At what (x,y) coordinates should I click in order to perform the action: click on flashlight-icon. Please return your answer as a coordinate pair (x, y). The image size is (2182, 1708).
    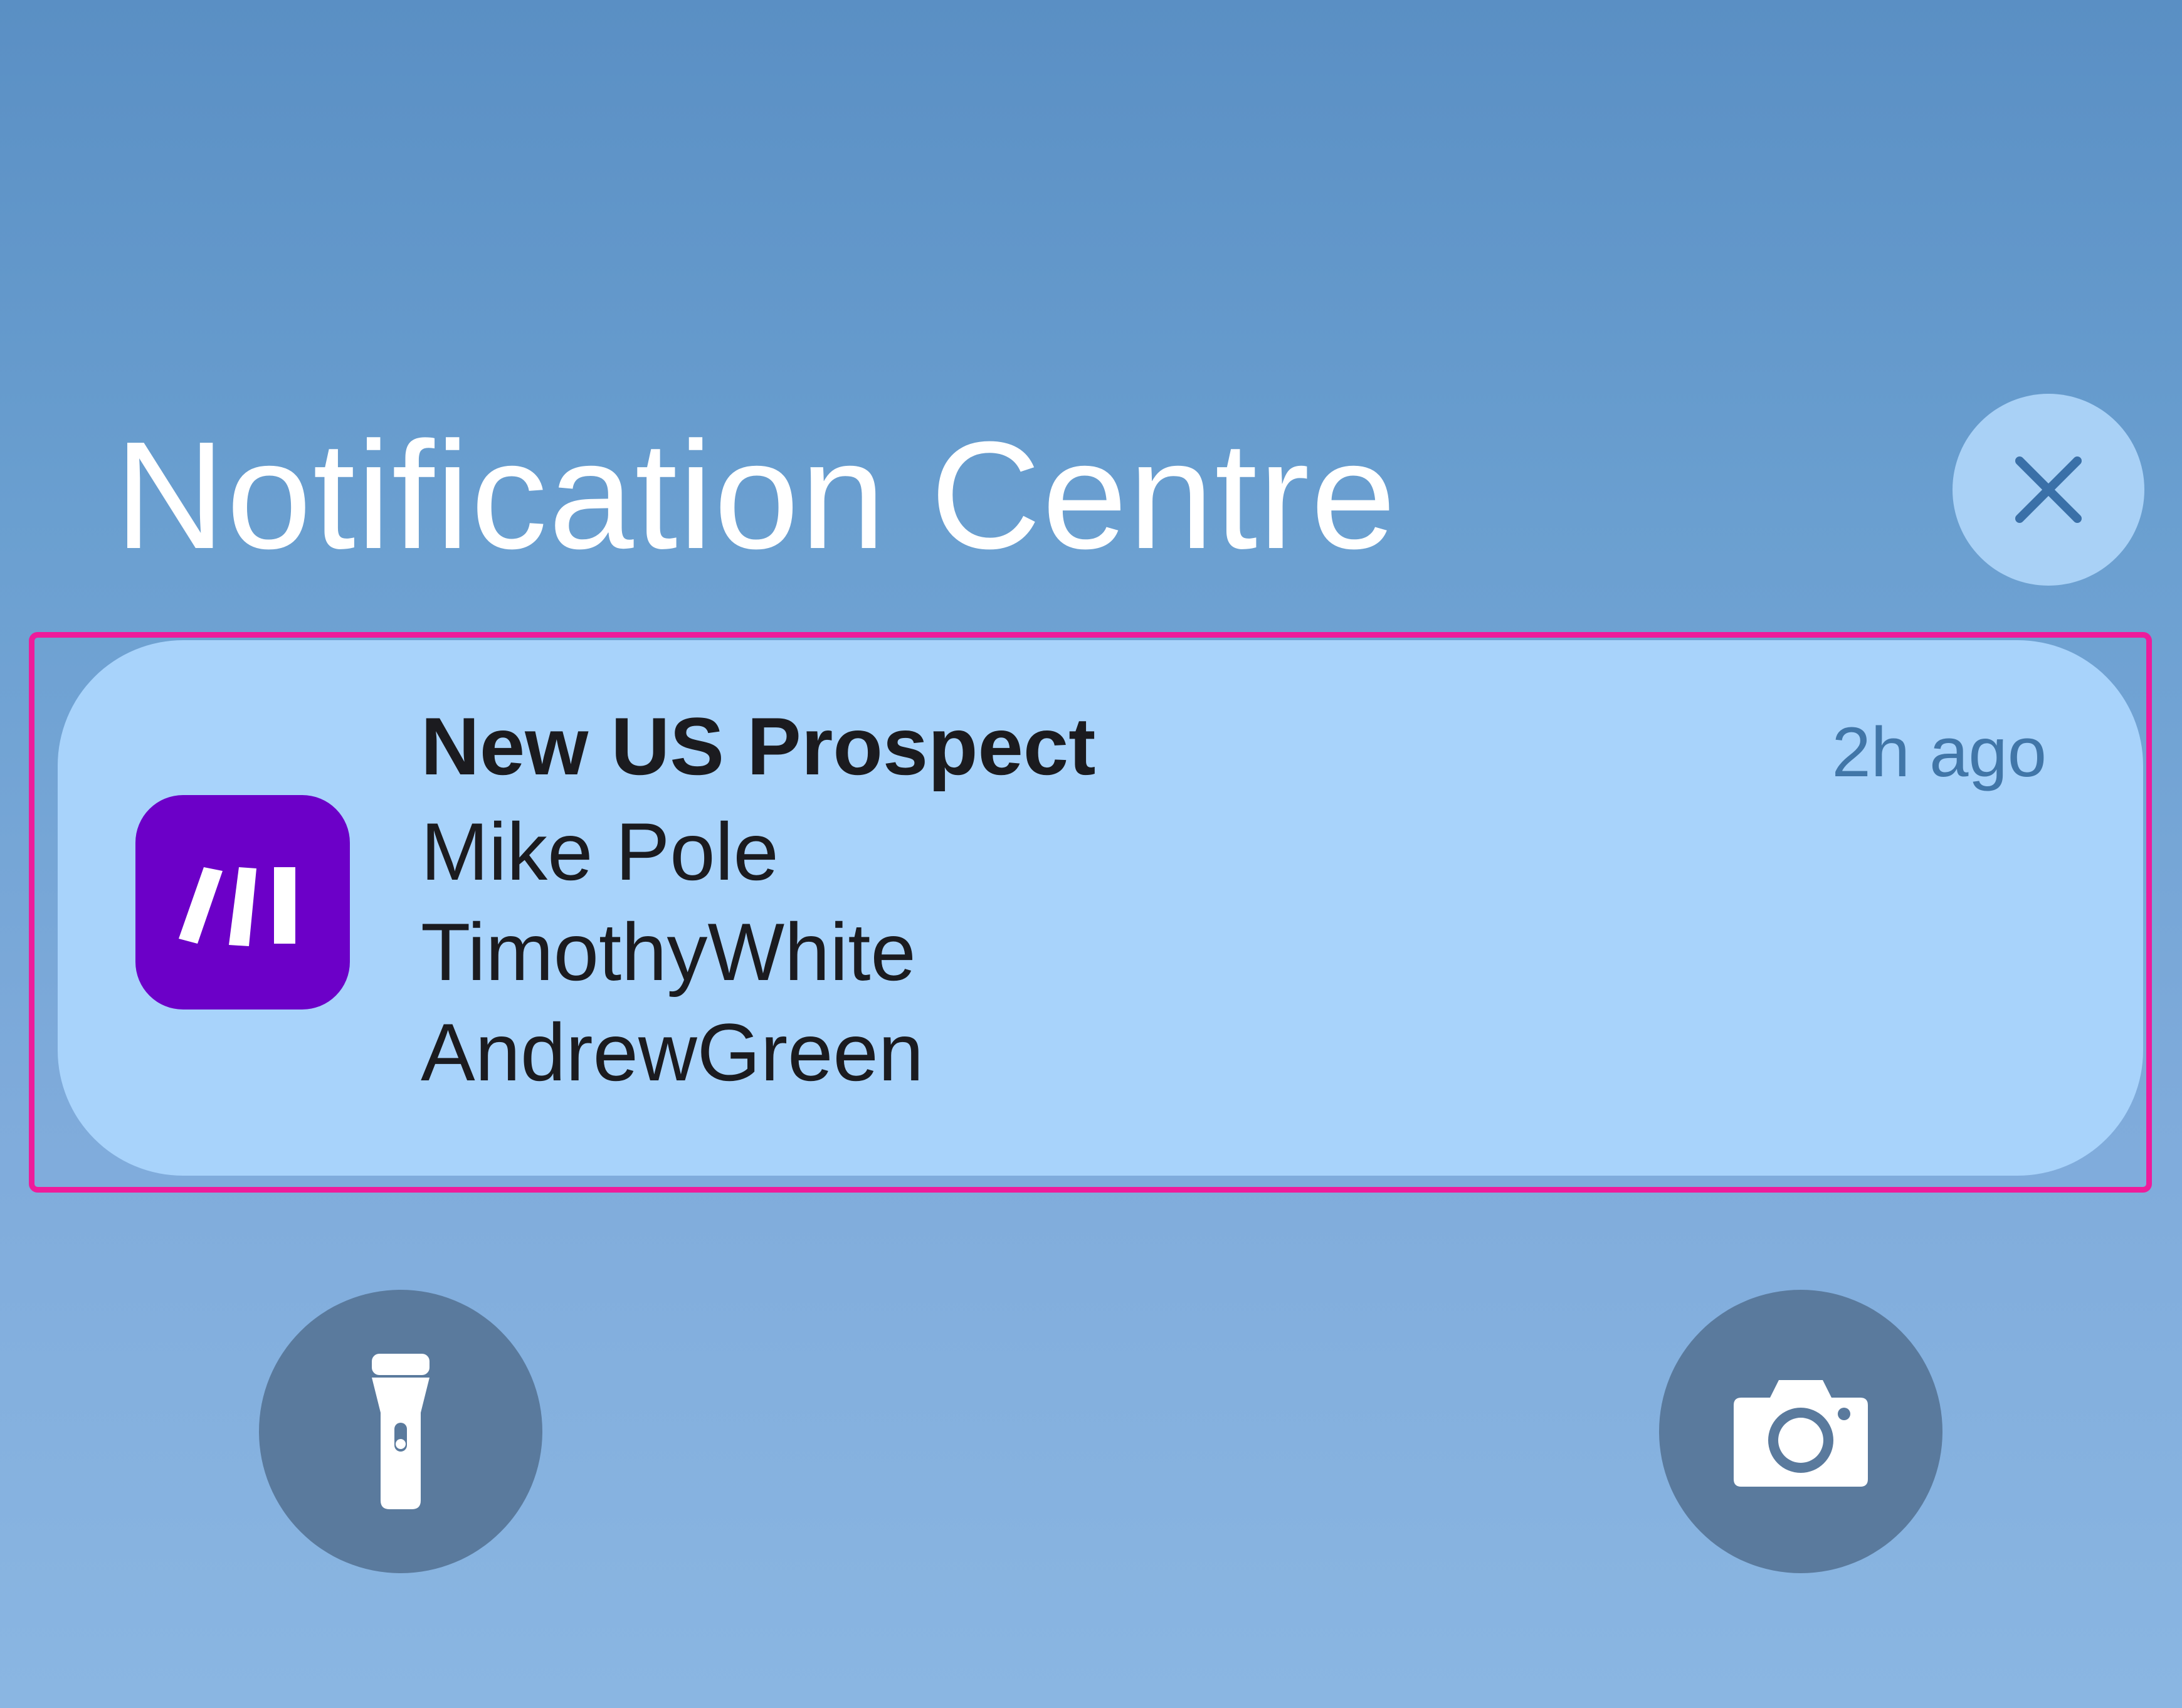
    Looking at the image, I should click on (401, 1431).